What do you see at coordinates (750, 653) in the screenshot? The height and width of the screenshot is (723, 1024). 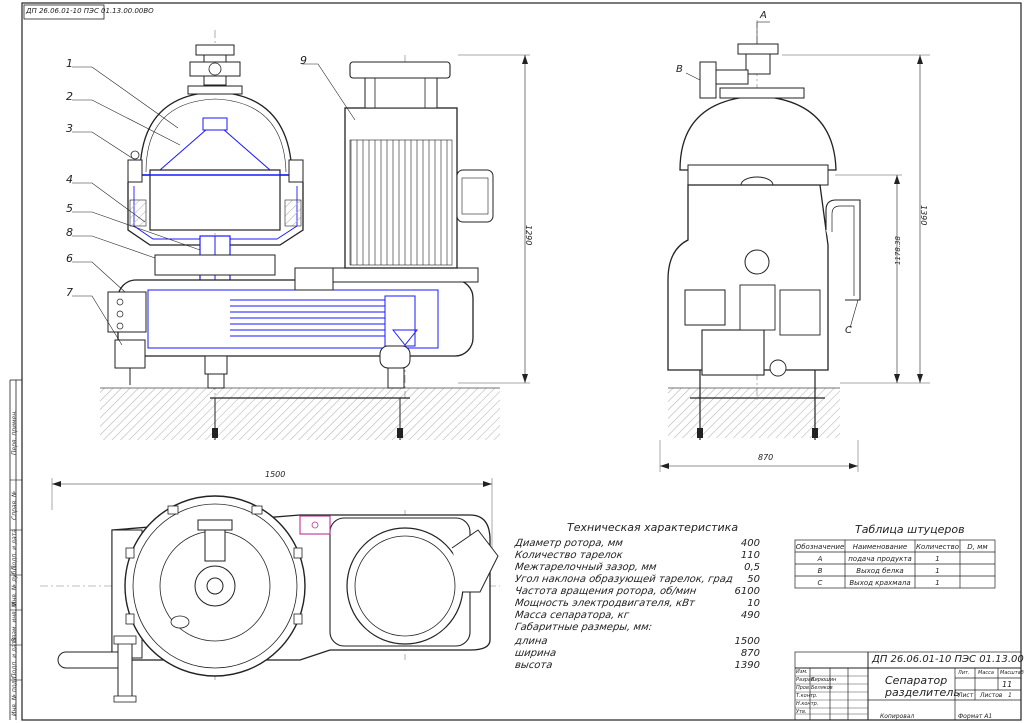 I see `spec-value: 870` at bounding box center [750, 653].